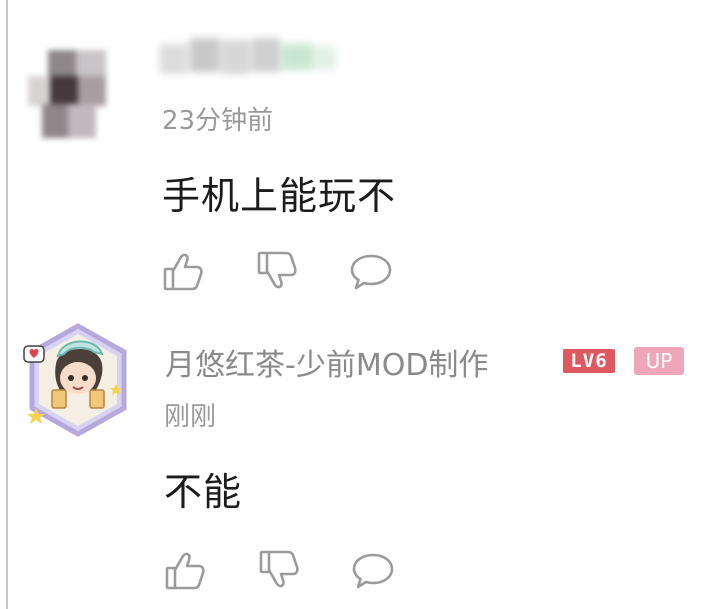  Describe the element at coordinates (589, 361) in the screenshot. I see `level-badge: LV6` at that location.